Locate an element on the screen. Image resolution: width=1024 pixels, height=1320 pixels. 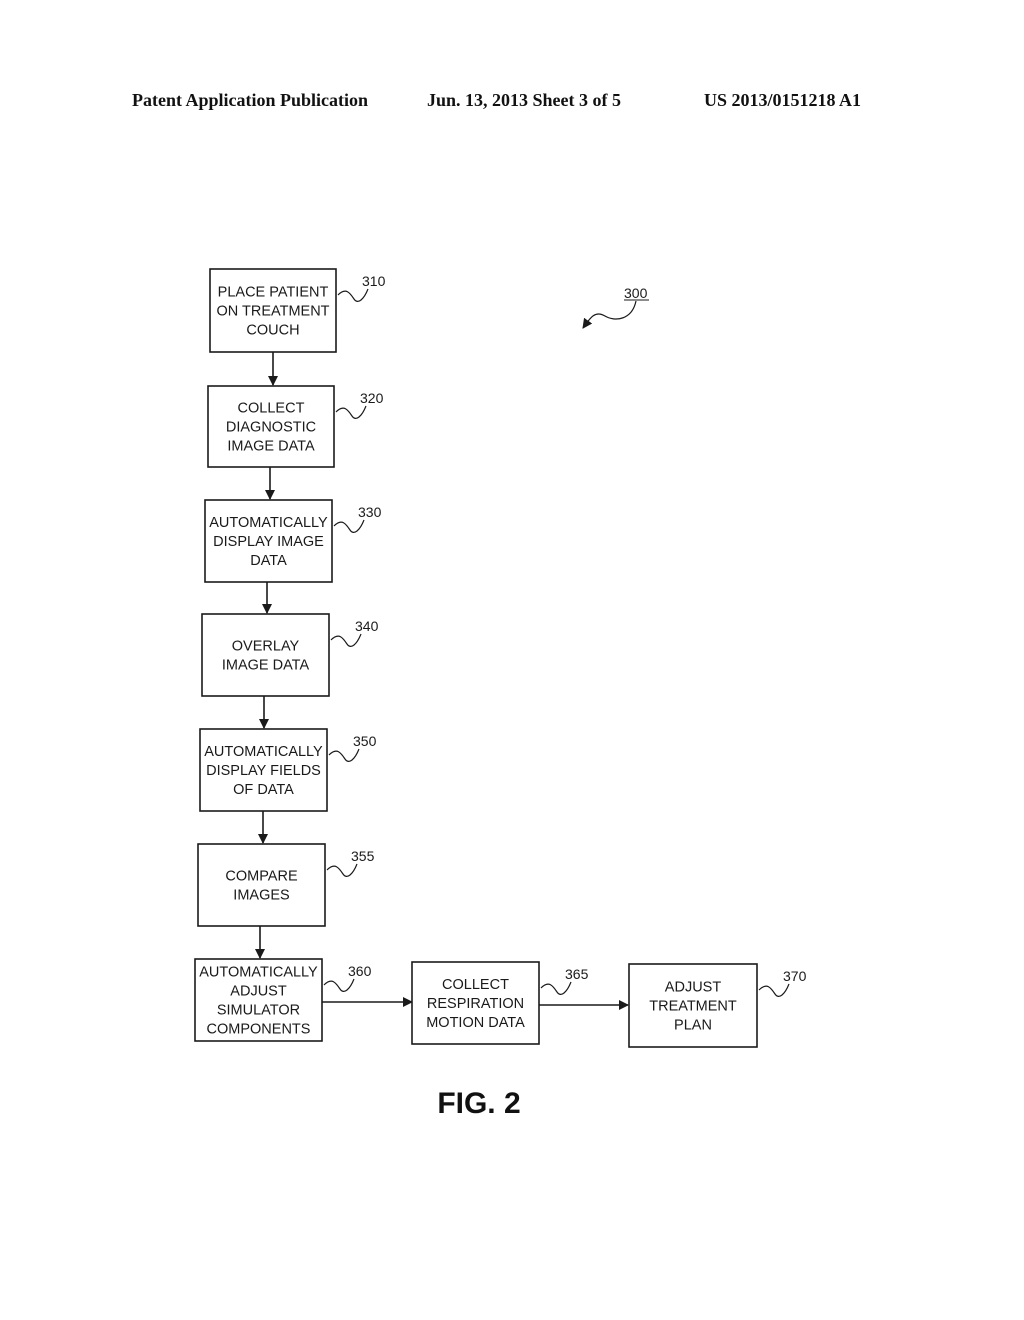
step-340: OVERLAY IMAGE DATA 340 is located at coordinates (290, 655).